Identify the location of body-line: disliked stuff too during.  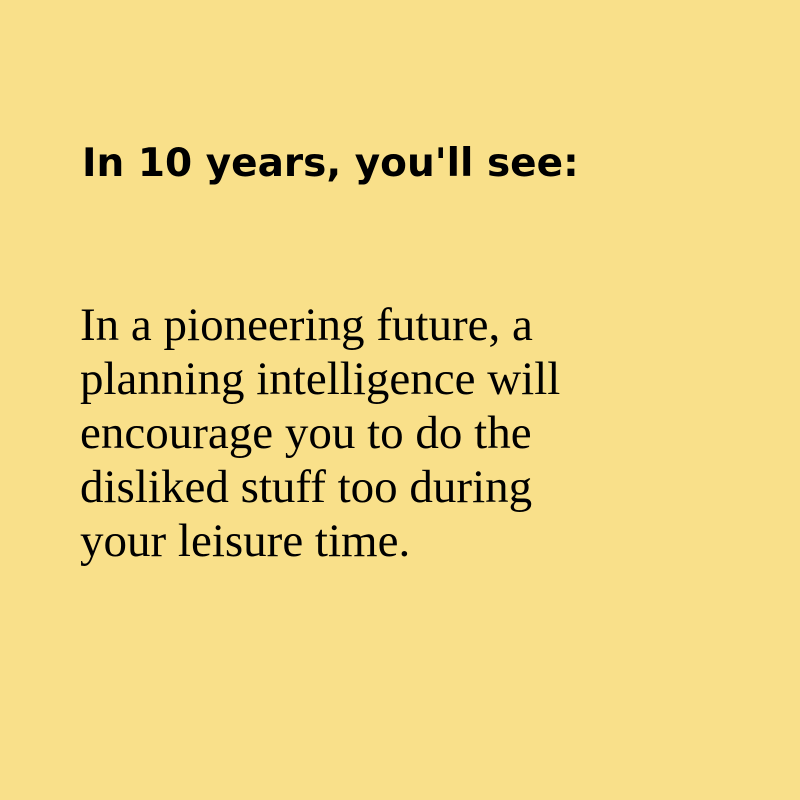
(306, 487).